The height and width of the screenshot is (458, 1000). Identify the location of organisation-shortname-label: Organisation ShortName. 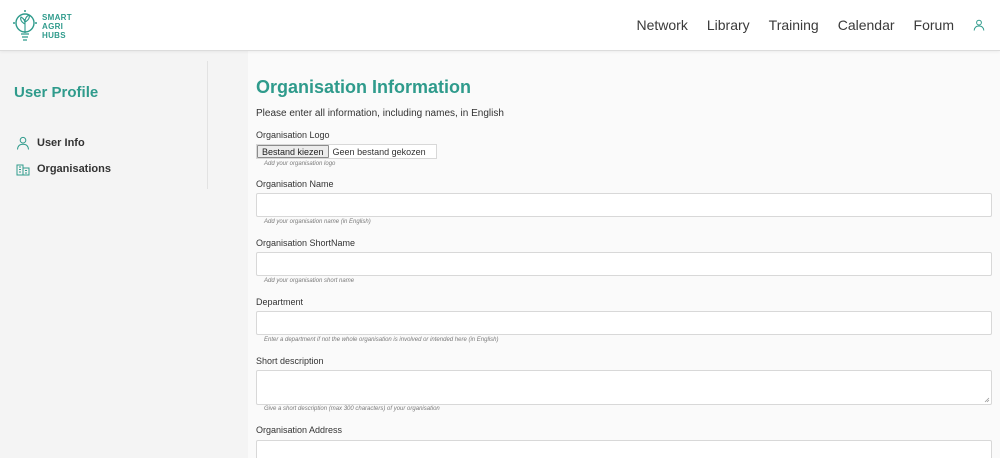
(306, 243).